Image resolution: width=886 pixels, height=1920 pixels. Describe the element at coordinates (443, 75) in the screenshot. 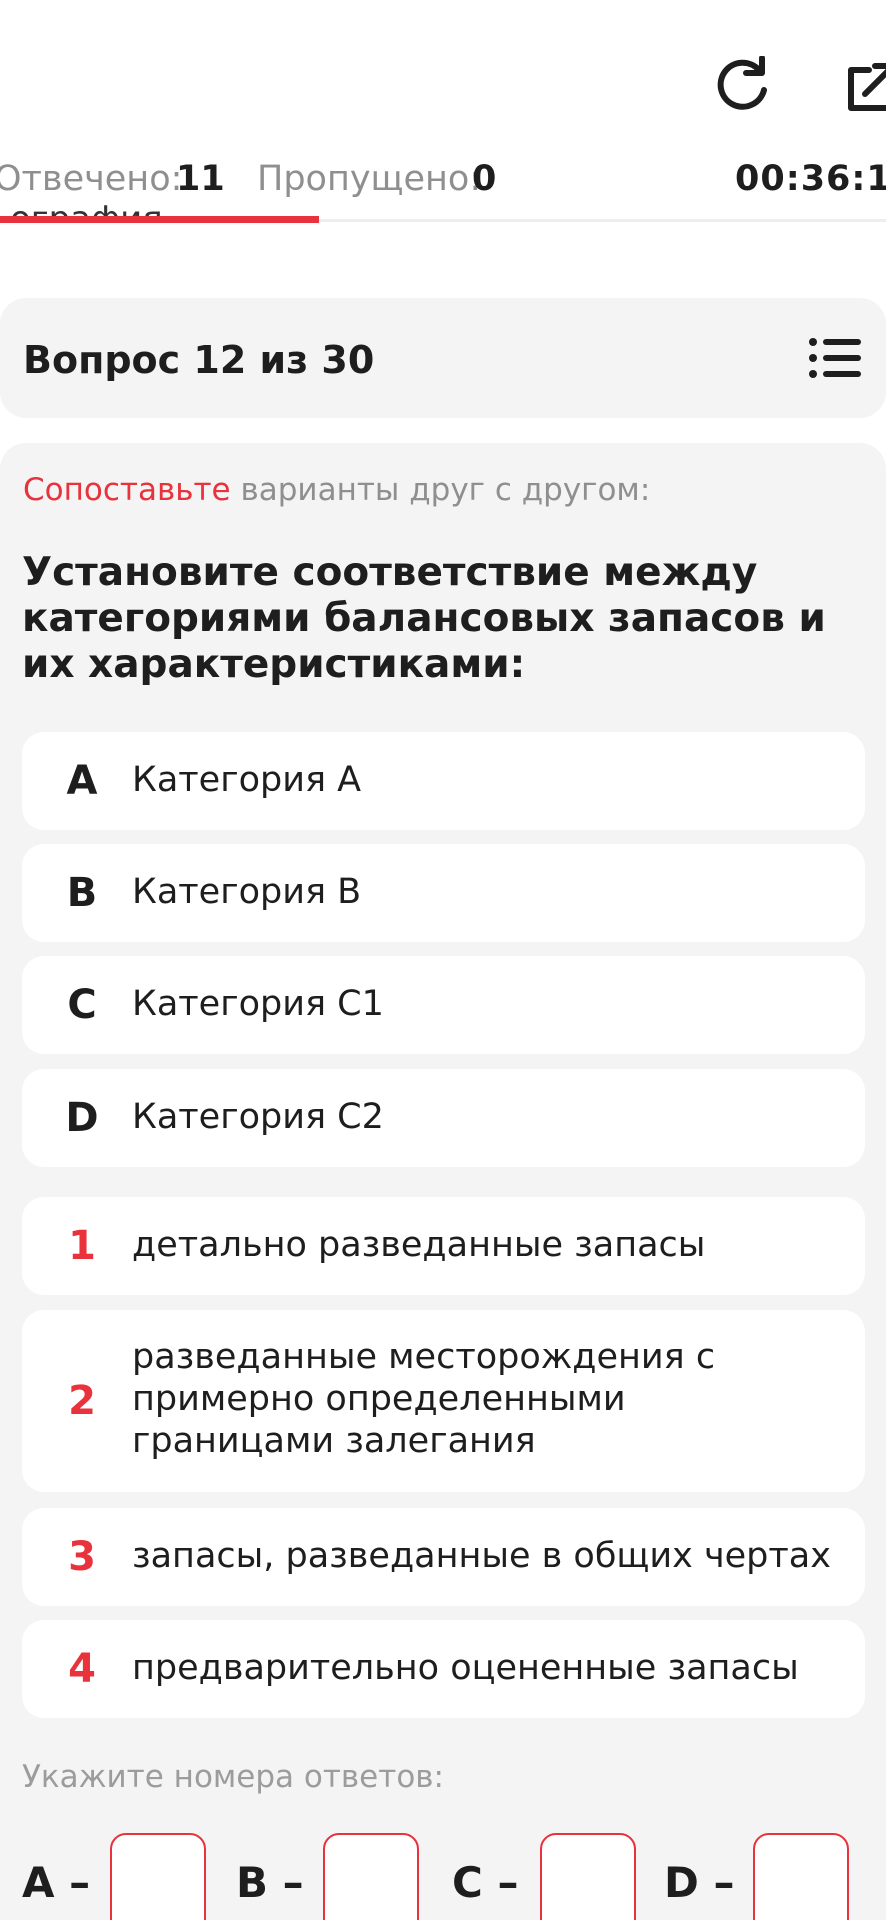

I see `top-bar` at that location.